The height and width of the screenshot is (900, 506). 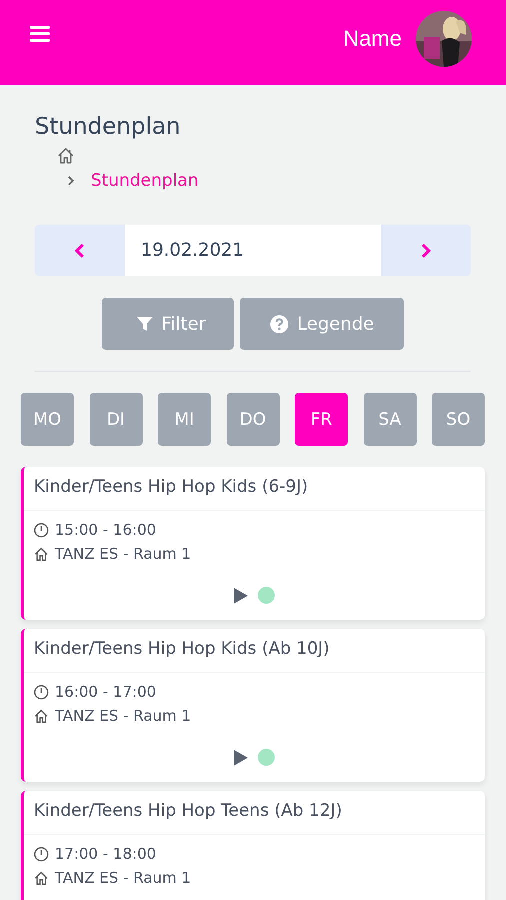 I want to click on class-title: Kinder/Teens Hip Hop Teens (Ab 12J), so click(x=254, y=813).